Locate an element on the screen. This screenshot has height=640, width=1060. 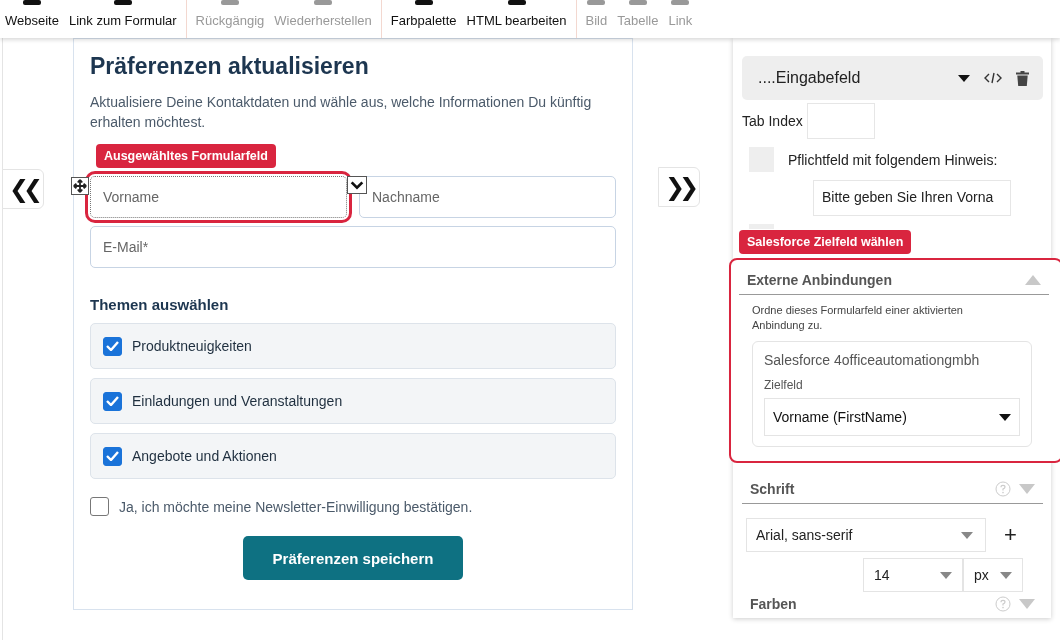
move-handle-icon is located at coordinates (80, 186).